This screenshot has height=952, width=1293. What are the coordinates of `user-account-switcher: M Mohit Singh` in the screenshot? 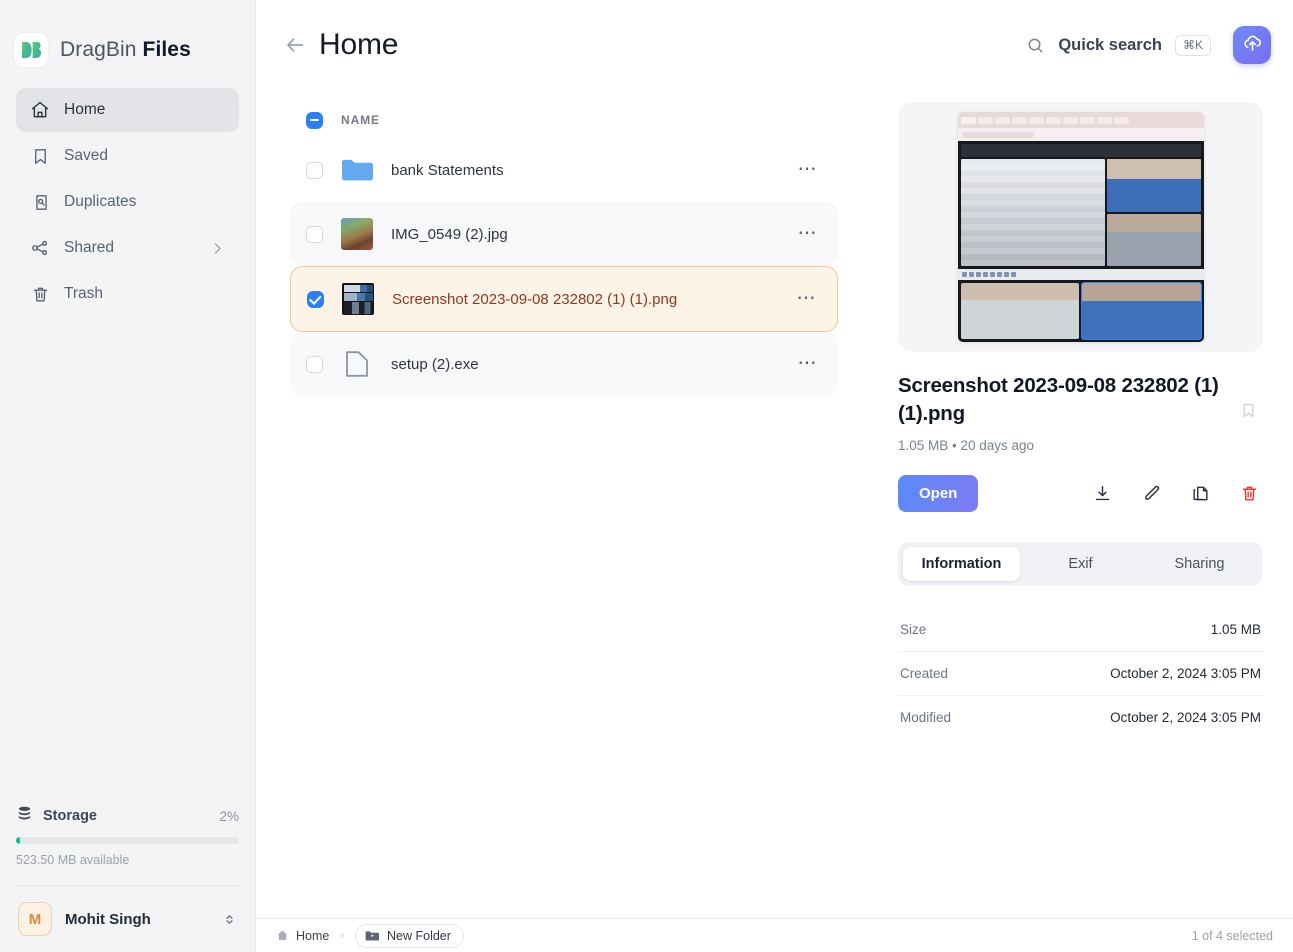 It's located at (127, 919).